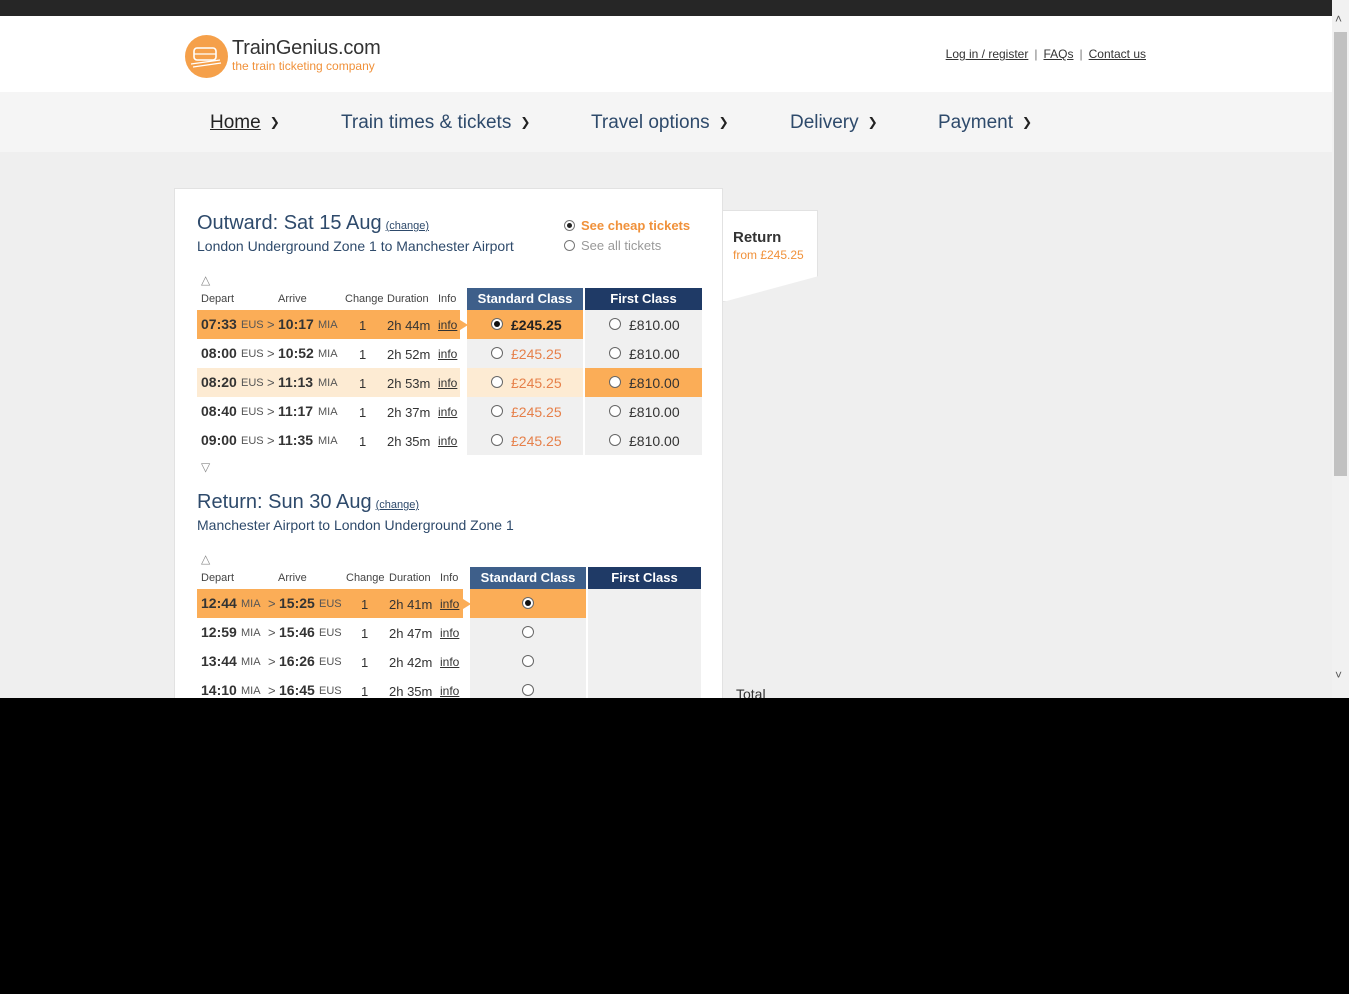  I want to click on depart-time: 08:40, so click(219, 411).